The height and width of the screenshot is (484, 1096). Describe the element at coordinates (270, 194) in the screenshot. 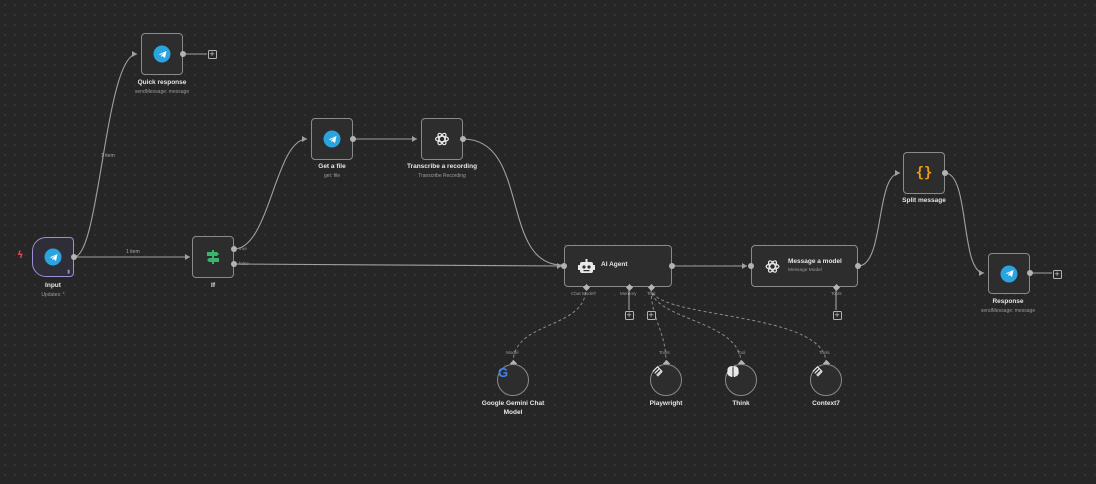

I see `edge-if-getfile` at that location.